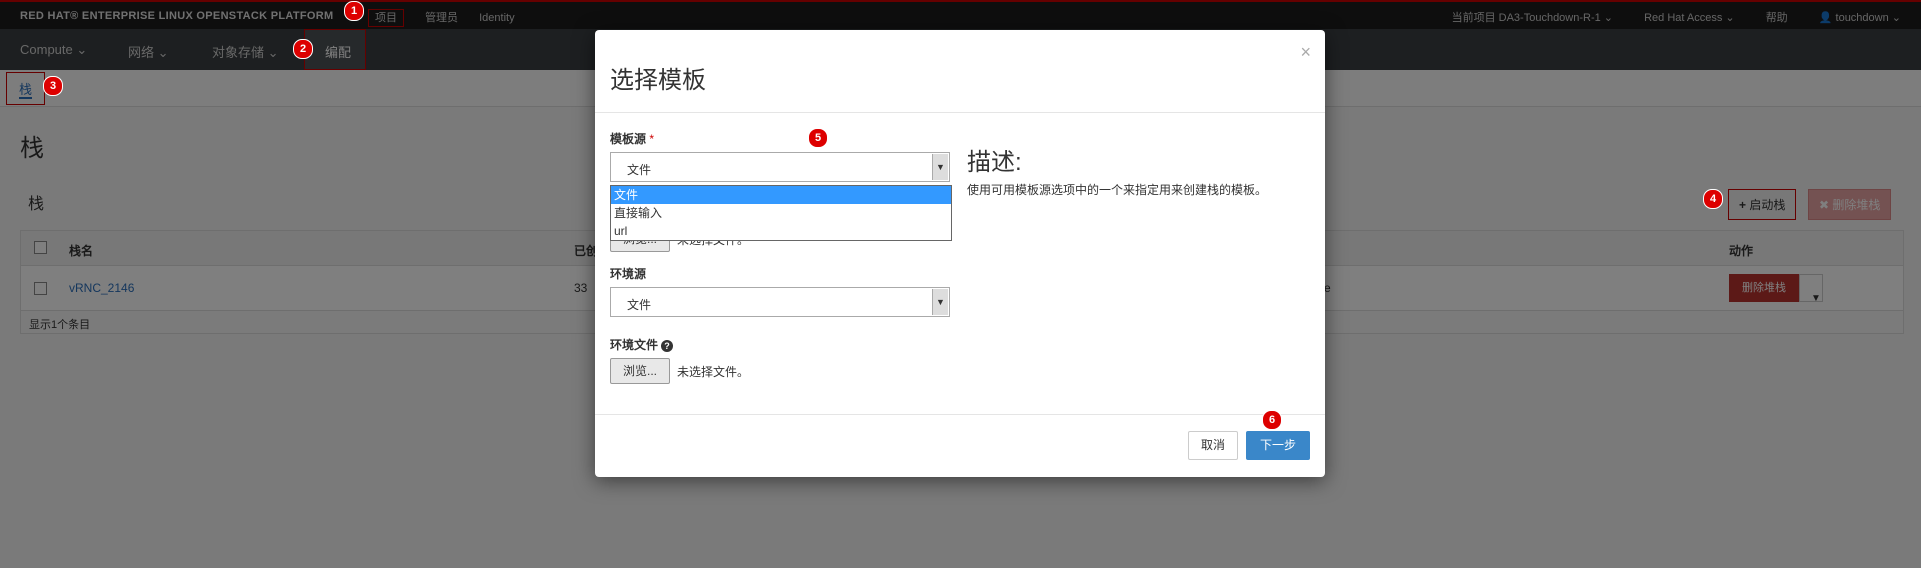  I want to click on template-source-value: 文件, so click(639, 170).